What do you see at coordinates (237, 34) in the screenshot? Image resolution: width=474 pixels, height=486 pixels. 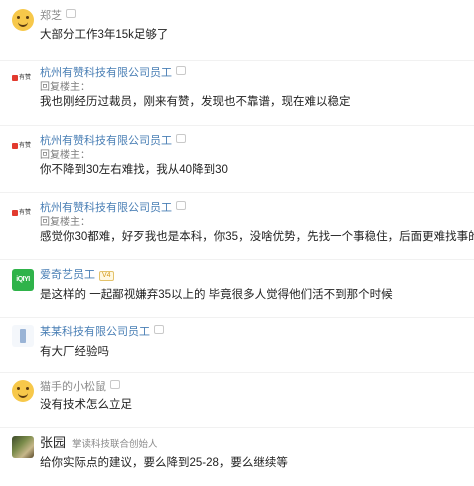 I see `comment-item: 郑芝 大部分工作3年15k足够了` at bounding box center [237, 34].